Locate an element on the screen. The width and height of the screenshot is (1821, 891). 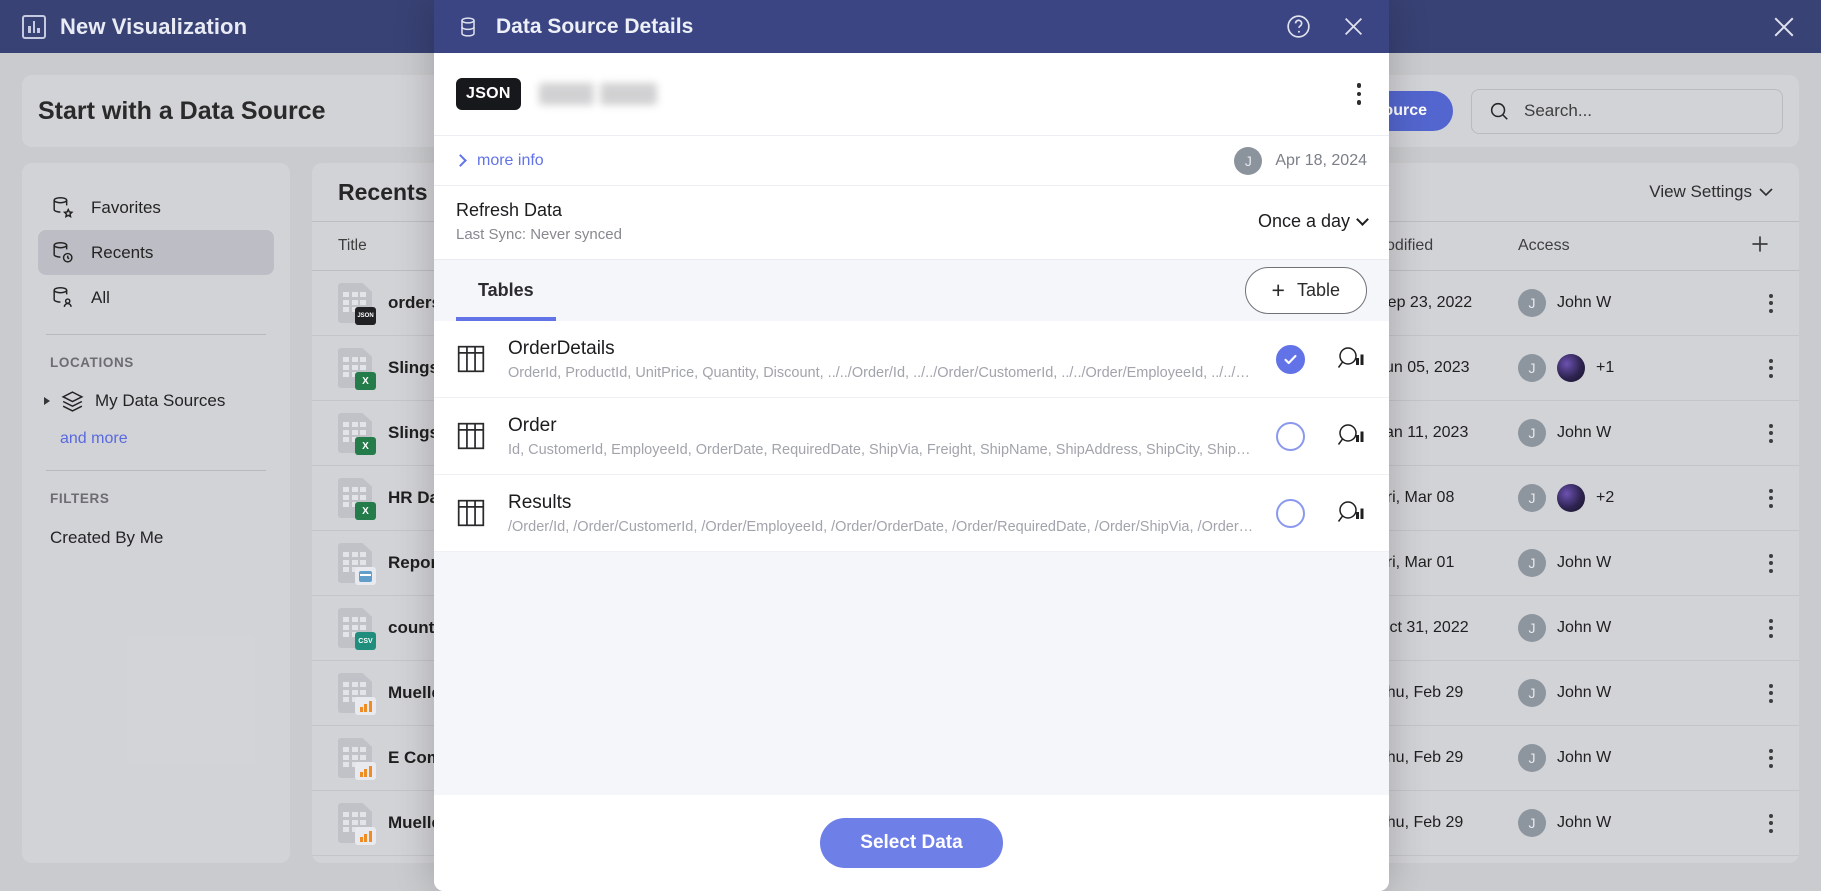
select-data-button: Select Data is located at coordinates (911, 843).